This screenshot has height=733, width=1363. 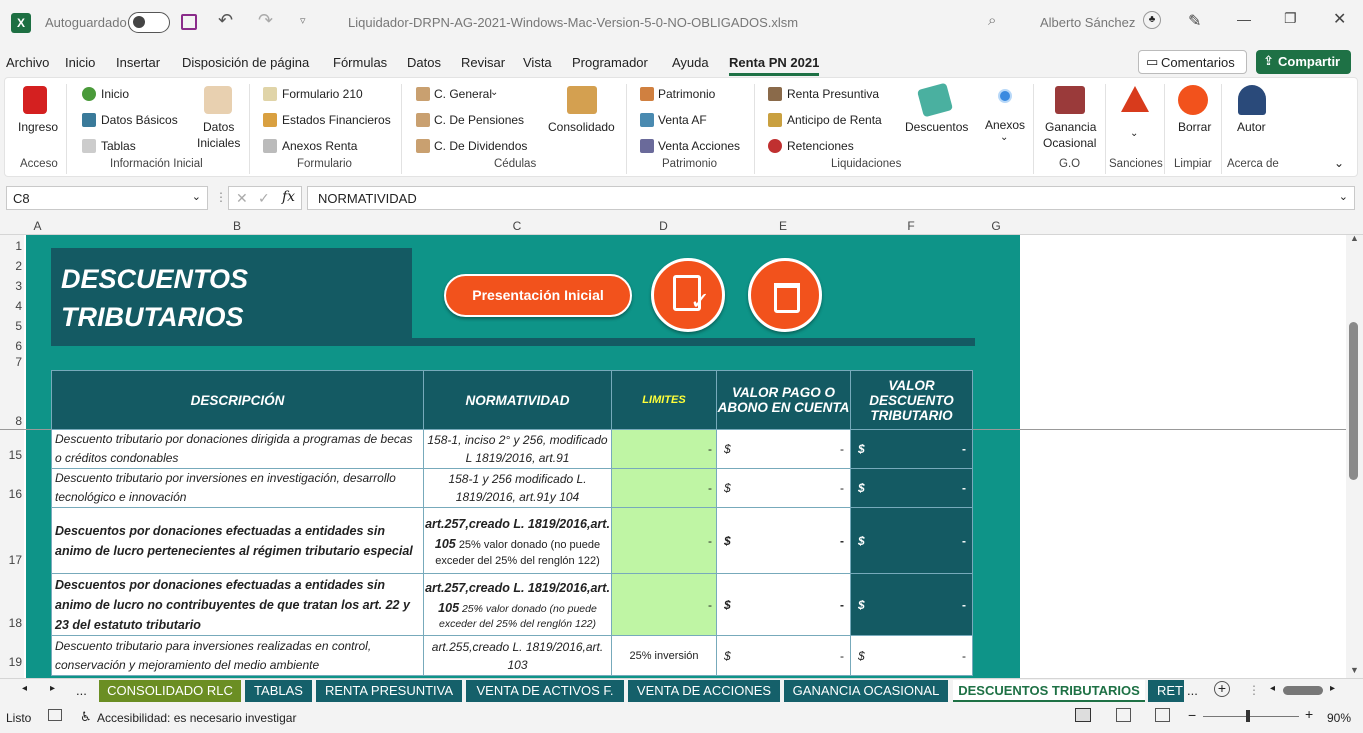 I want to click on menu-inicio: Inicio, so click(x=80, y=62).